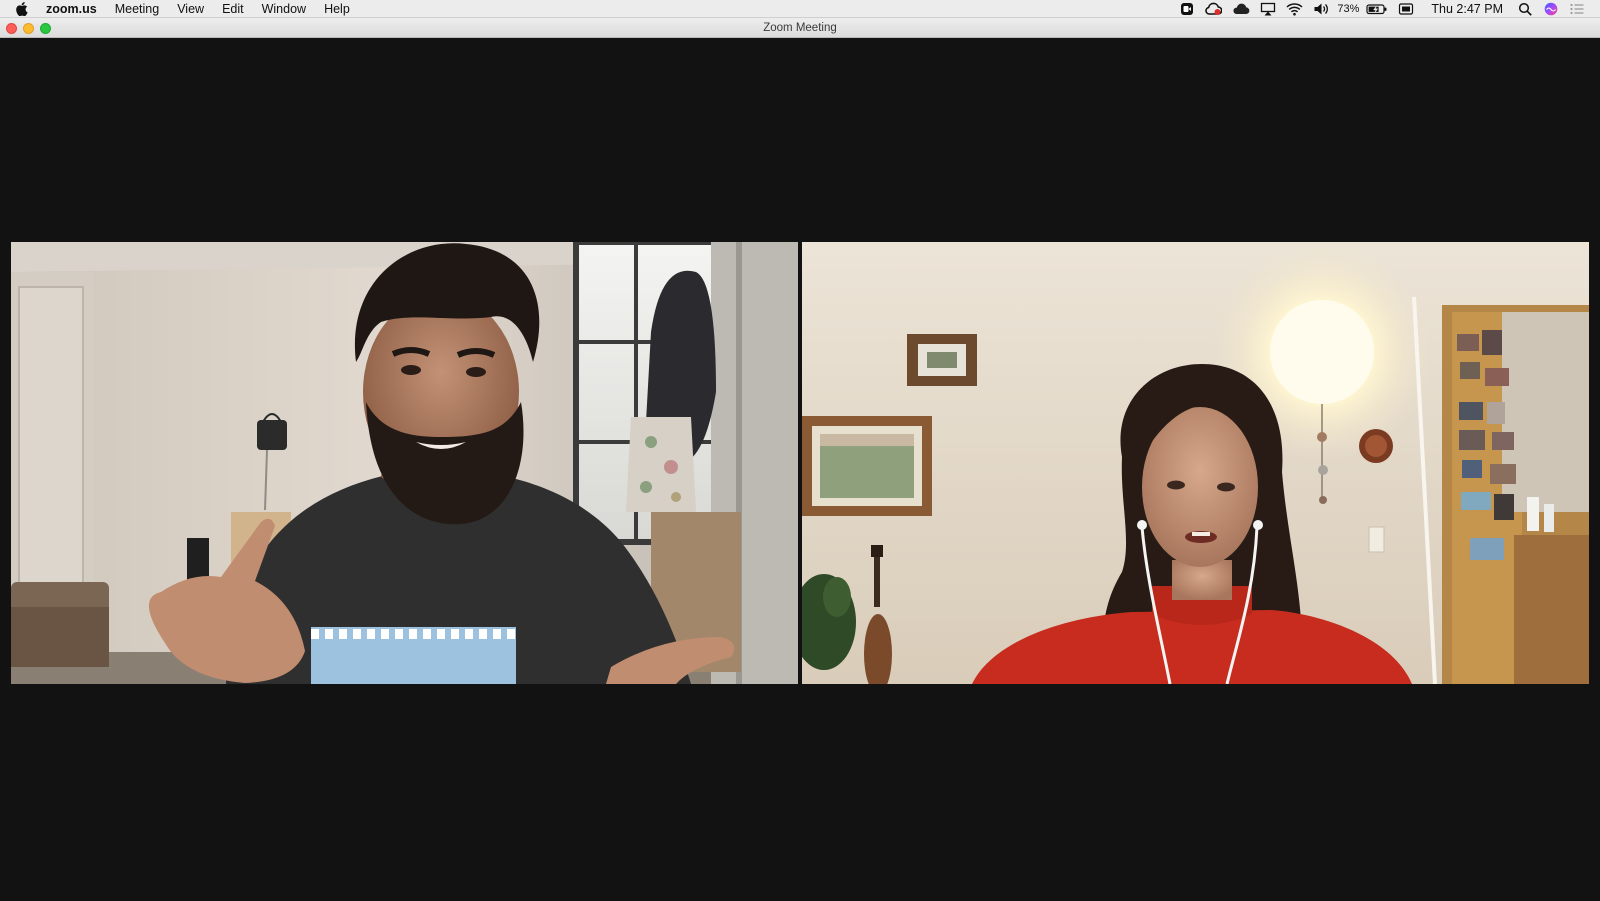  I want to click on window-title: Zoom Meeting, so click(800, 28).